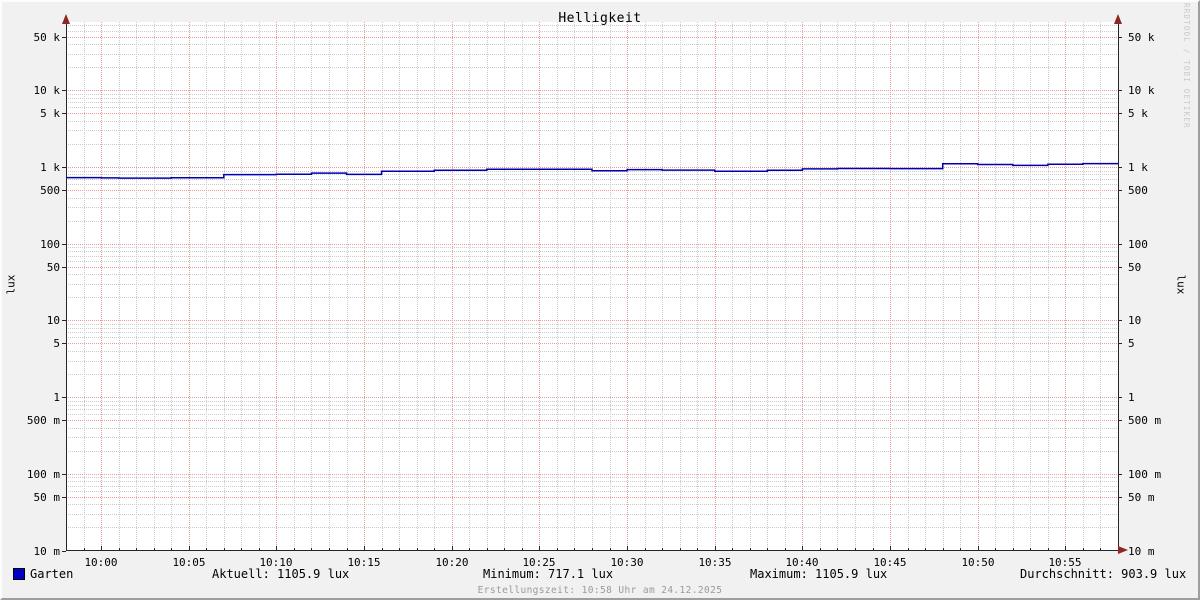 This screenshot has width=1200, height=600. I want to click on y-tick-label-left: 50 k, so click(47, 37).